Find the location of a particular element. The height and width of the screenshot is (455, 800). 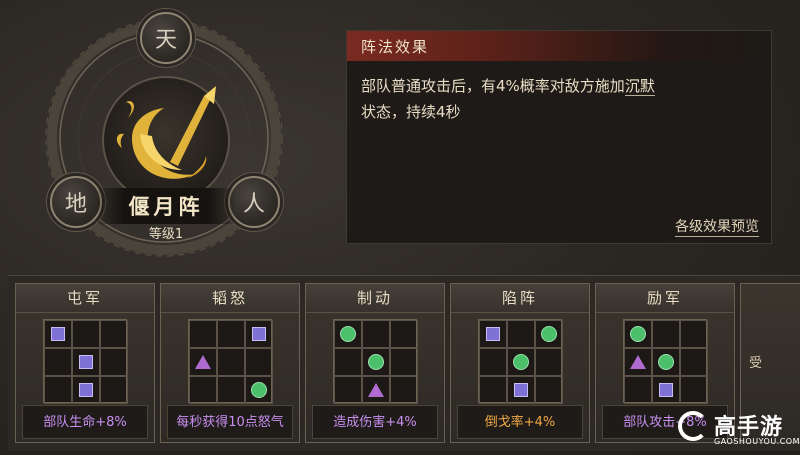

brand-logo-icon is located at coordinates (693, 426).